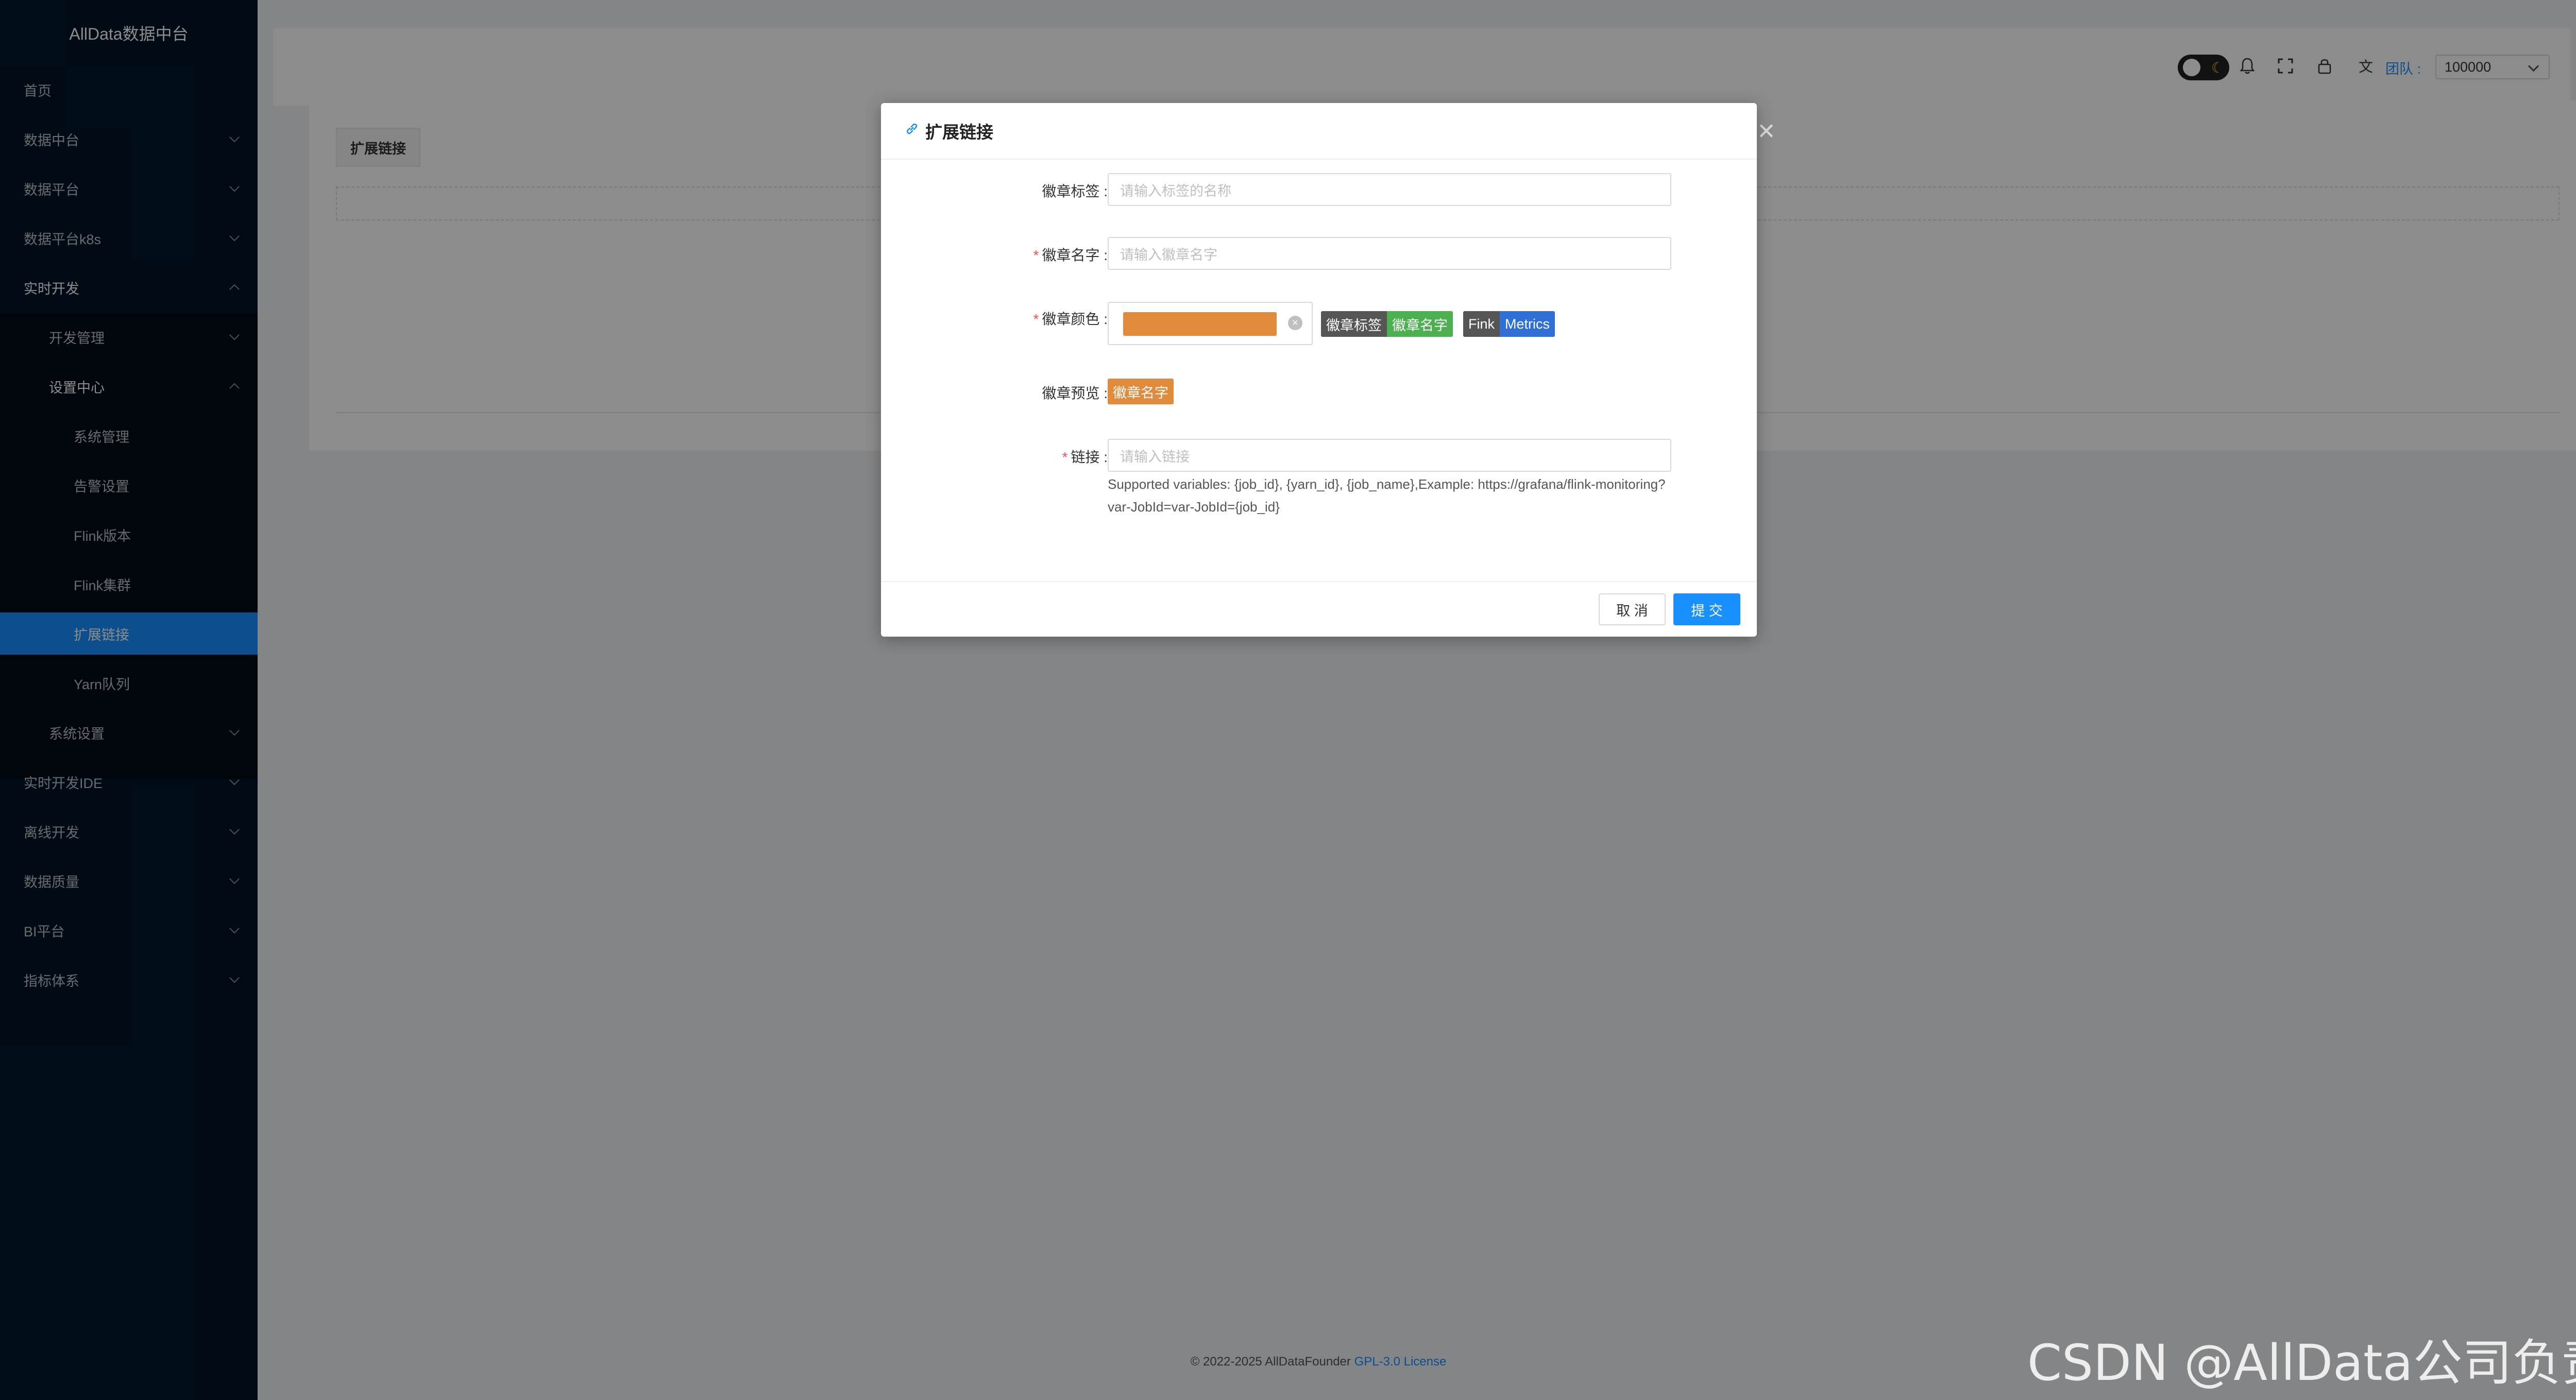 This screenshot has height=1400, width=2576. Describe the element at coordinates (994, 255) in the screenshot. I see `badge-name-label: * 徽章名字 :` at that location.